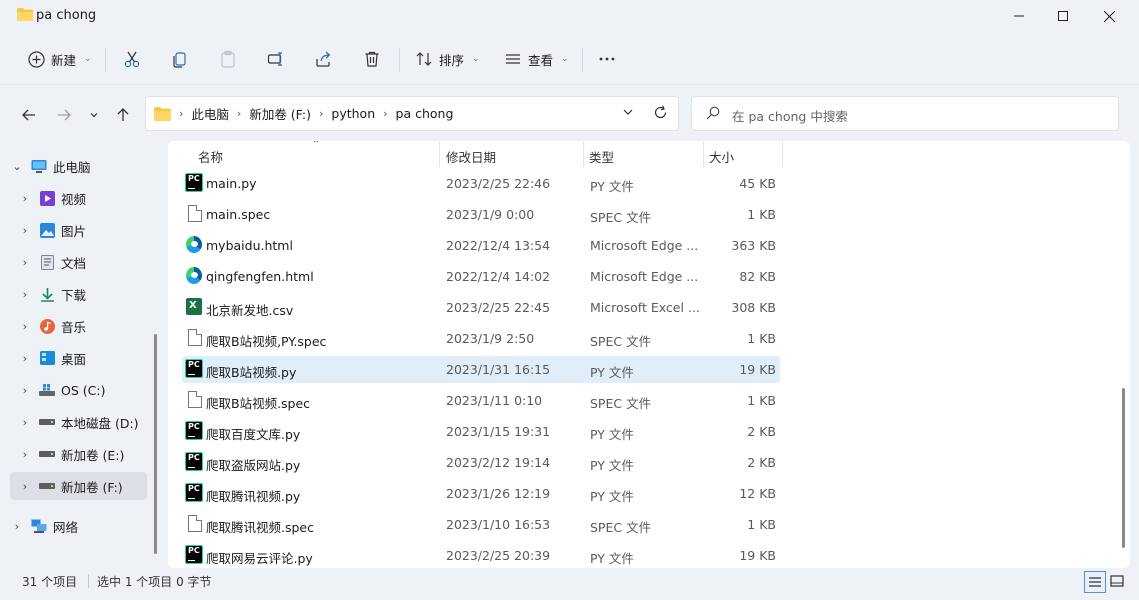 Image resolution: width=1139 pixels, height=600 pixels. What do you see at coordinates (481, 400) in the screenshot?
I see `file-row: 爬取B站视频.spec 2023/1/11 0:10 SPEC 文件 1 KB` at bounding box center [481, 400].